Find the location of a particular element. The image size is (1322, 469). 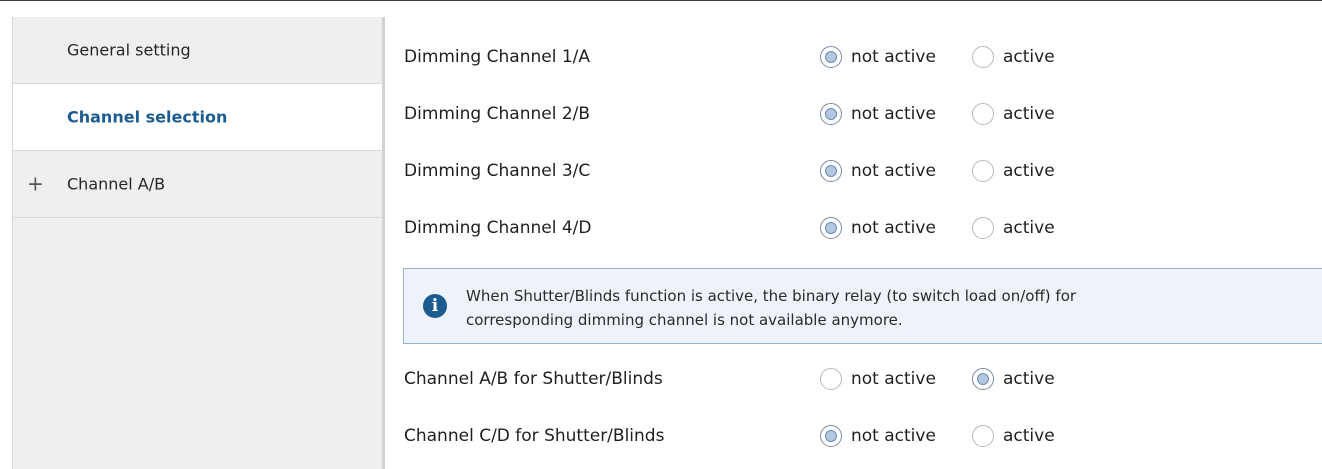

sidebar-item-channel-selection: Channel selection is located at coordinates (197, 117).